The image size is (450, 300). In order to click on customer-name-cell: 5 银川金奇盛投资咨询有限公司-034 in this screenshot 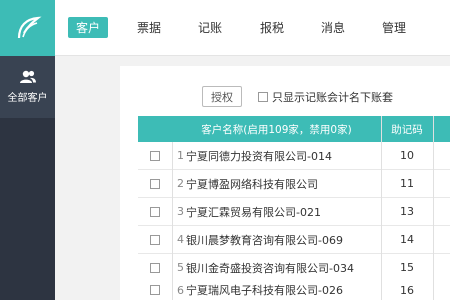, I will do `click(265, 267)`.